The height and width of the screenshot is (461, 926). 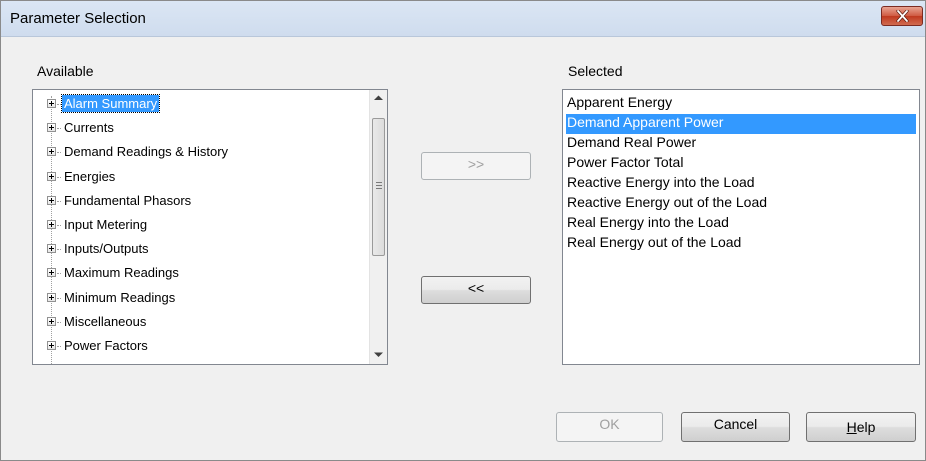 What do you see at coordinates (741, 164) in the screenshot?
I see `list-item: Power Factor Total` at bounding box center [741, 164].